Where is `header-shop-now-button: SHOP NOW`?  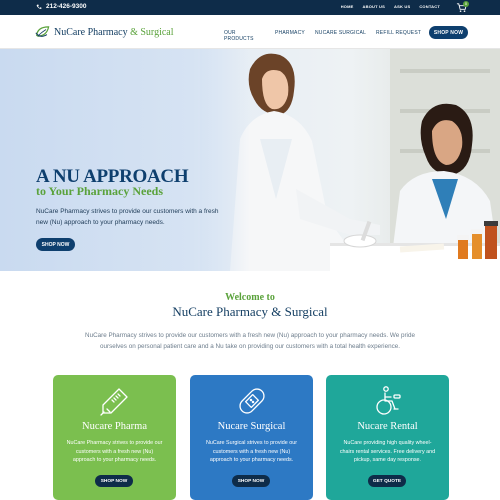
header-shop-now-button: SHOP NOW is located at coordinates (448, 32).